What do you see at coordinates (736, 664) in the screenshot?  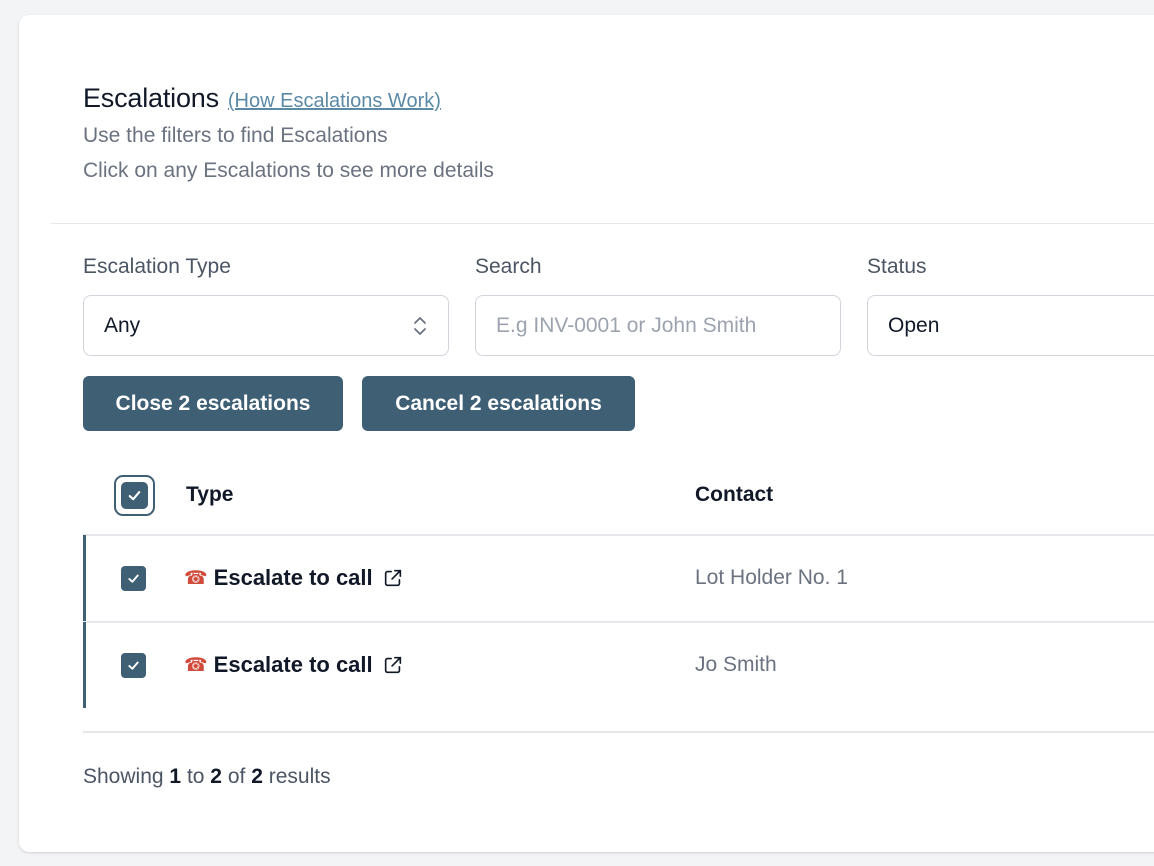 I see `contact-cell: Jo Smith` at bounding box center [736, 664].